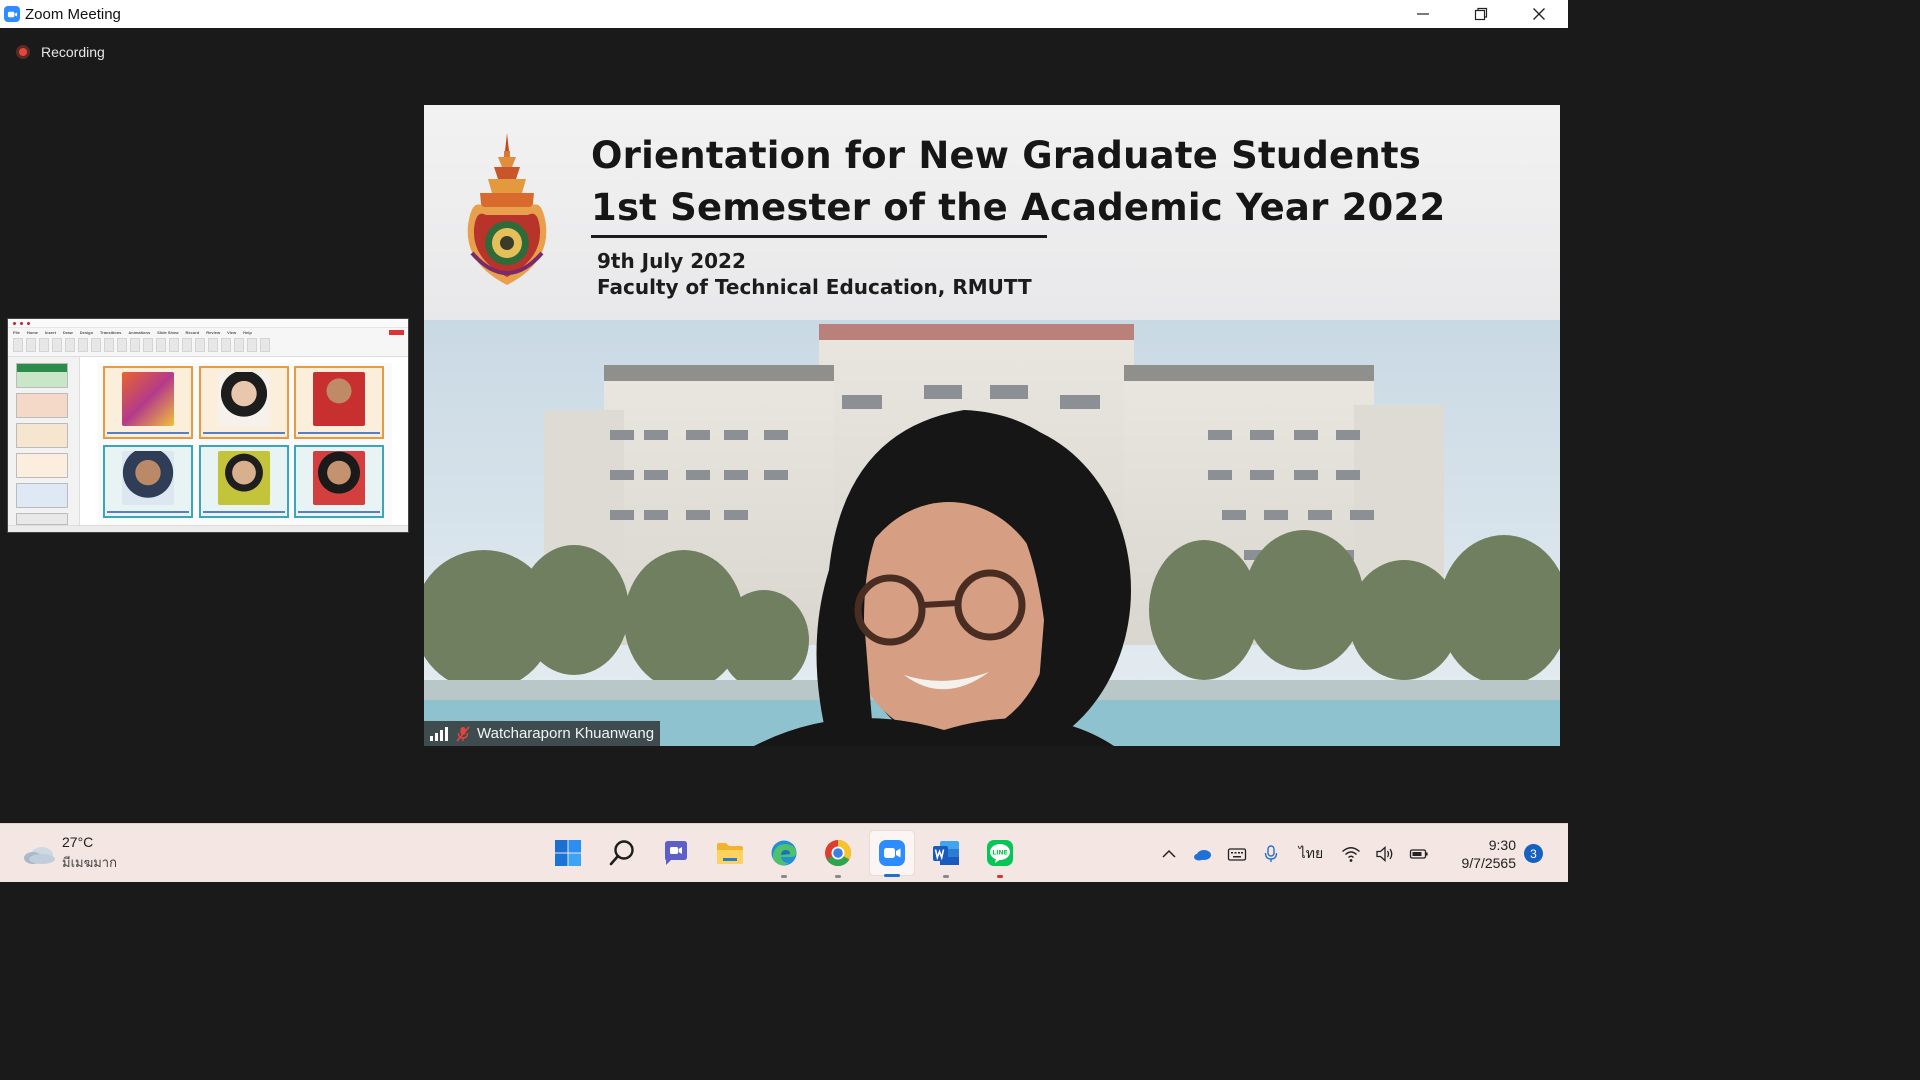  What do you see at coordinates (245, 444) in the screenshot?
I see `thumbnail-slide-canvas` at bounding box center [245, 444].